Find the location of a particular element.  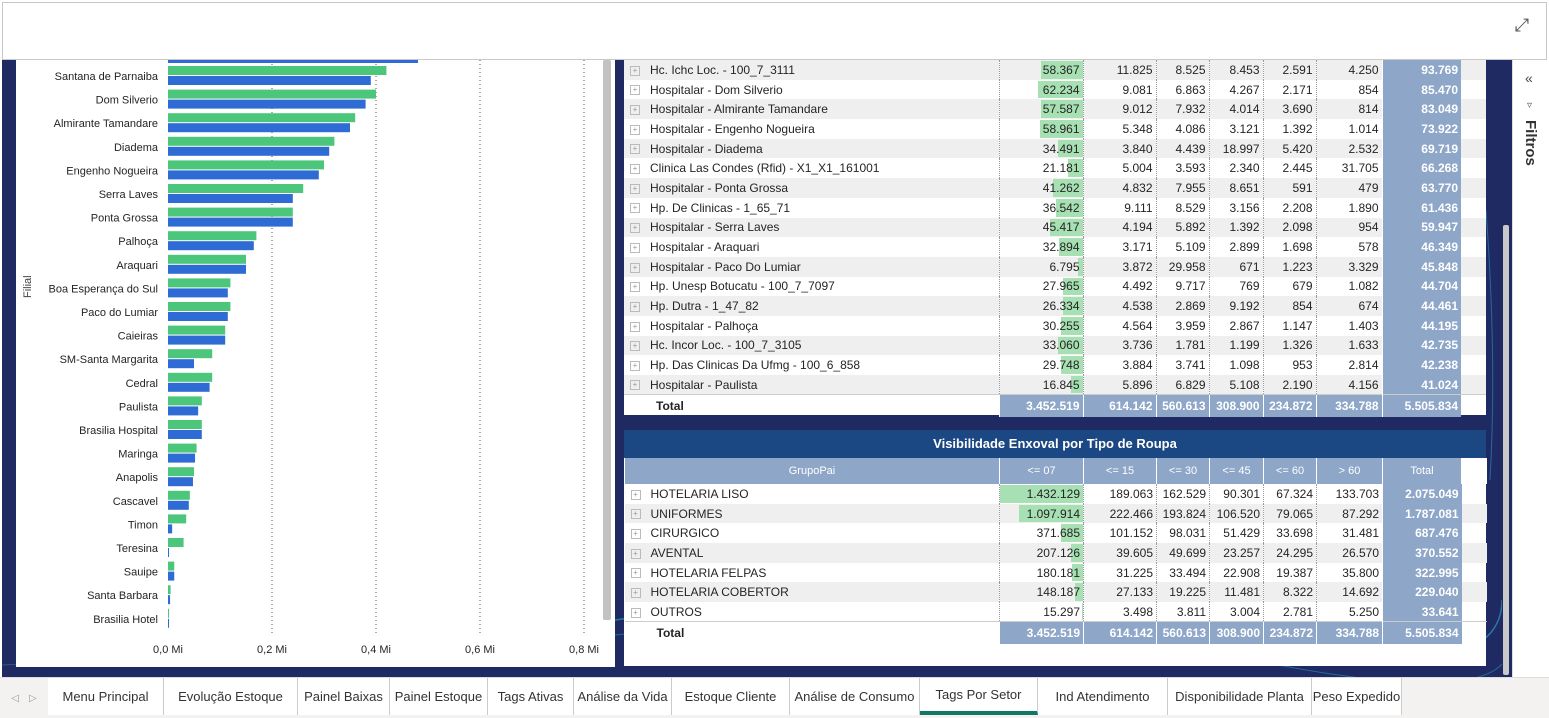

tab-painel-estoque: Painel Estoque is located at coordinates (439, 696).